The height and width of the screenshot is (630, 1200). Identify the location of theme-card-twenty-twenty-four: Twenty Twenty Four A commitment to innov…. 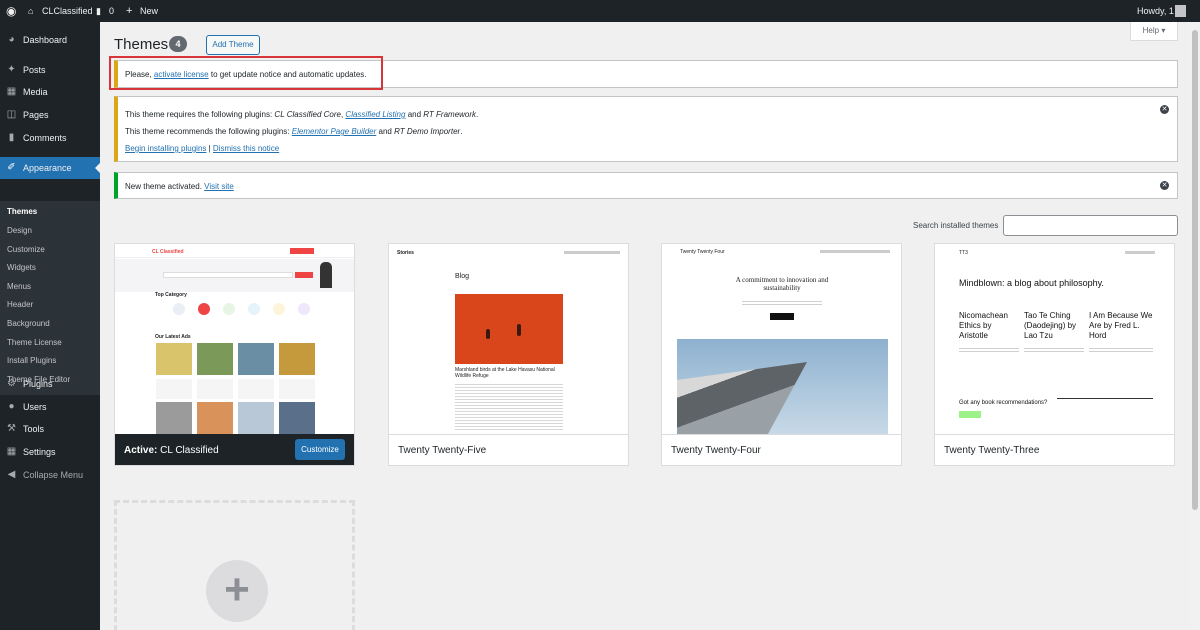
(781, 354).